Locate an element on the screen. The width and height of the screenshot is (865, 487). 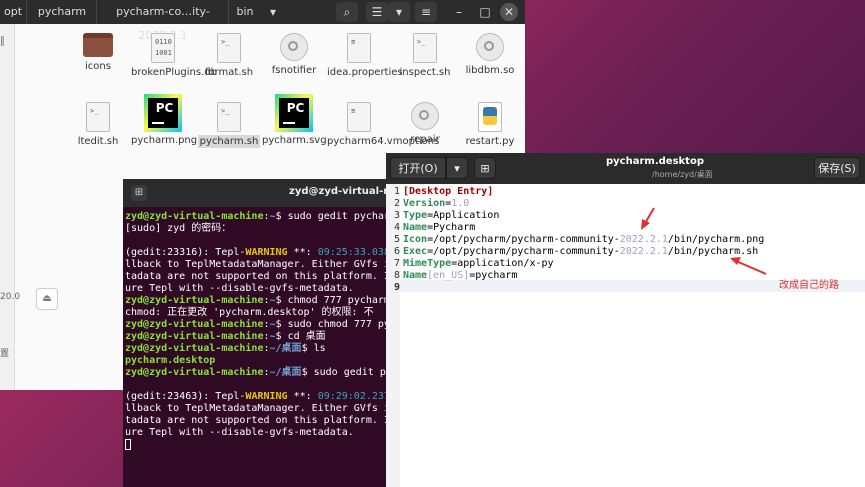
file-item-restart-py: restart.py is located at coordinates (490, 124).